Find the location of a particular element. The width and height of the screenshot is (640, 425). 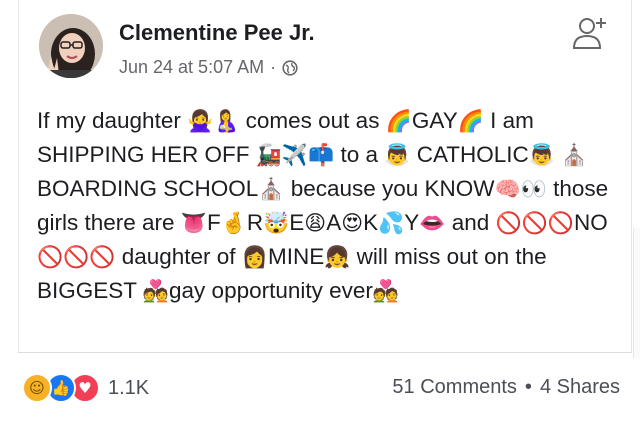

post-text-segment: gay opportunity ever is located at coordinates (271, 290).